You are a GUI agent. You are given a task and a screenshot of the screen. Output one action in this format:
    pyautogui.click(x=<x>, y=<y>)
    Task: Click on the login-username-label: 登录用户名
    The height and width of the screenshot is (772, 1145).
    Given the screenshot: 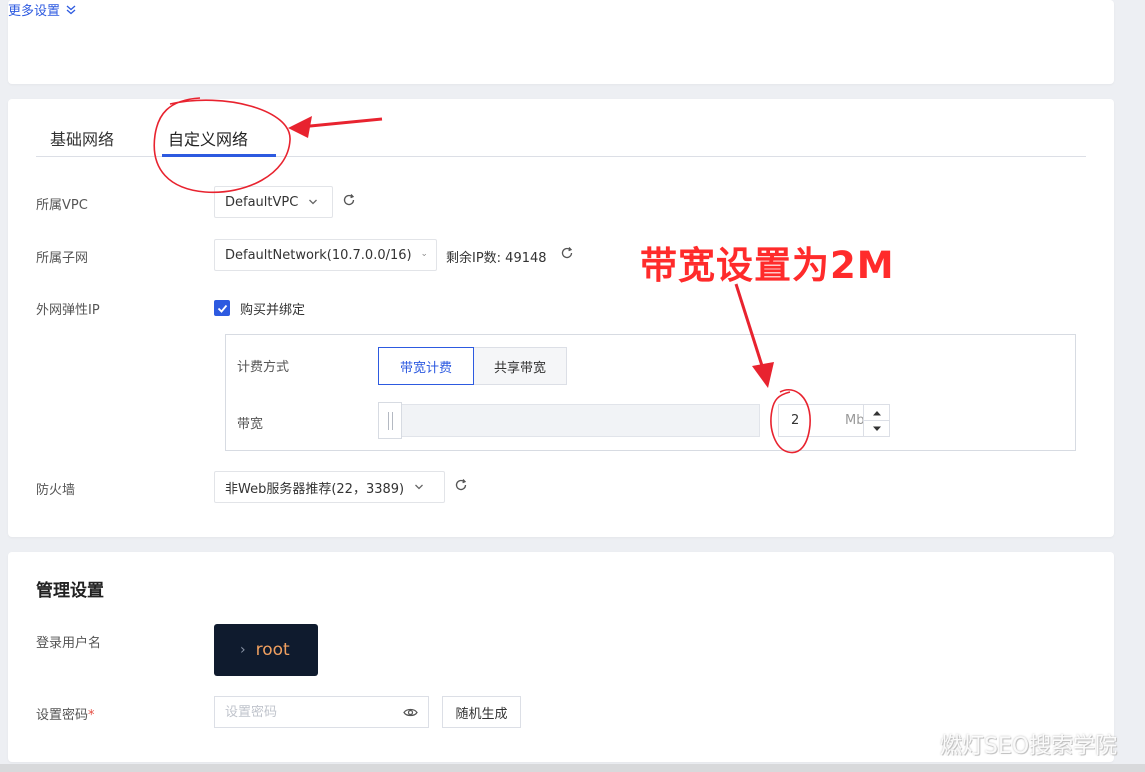 What is the action you would take?
    pyautogui.click(x=69, y=643)
    